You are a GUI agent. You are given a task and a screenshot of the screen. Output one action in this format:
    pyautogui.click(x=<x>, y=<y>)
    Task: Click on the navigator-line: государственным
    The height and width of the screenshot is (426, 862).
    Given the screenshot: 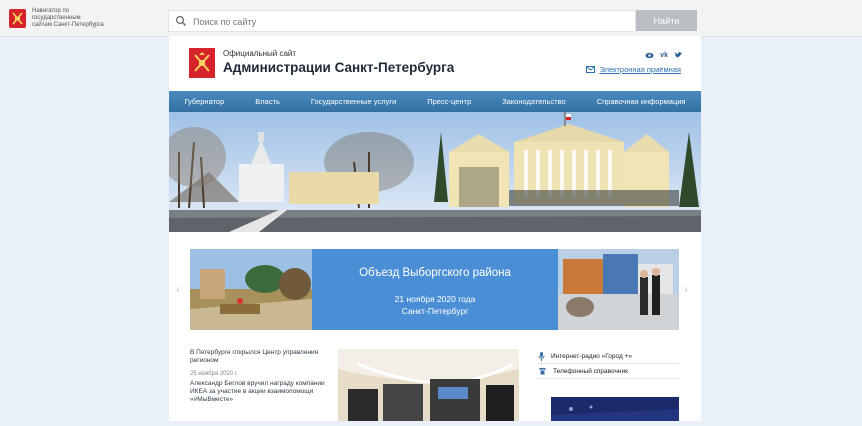 What is the action you would take?
    pyautogui.click(x=56, y=18)
    